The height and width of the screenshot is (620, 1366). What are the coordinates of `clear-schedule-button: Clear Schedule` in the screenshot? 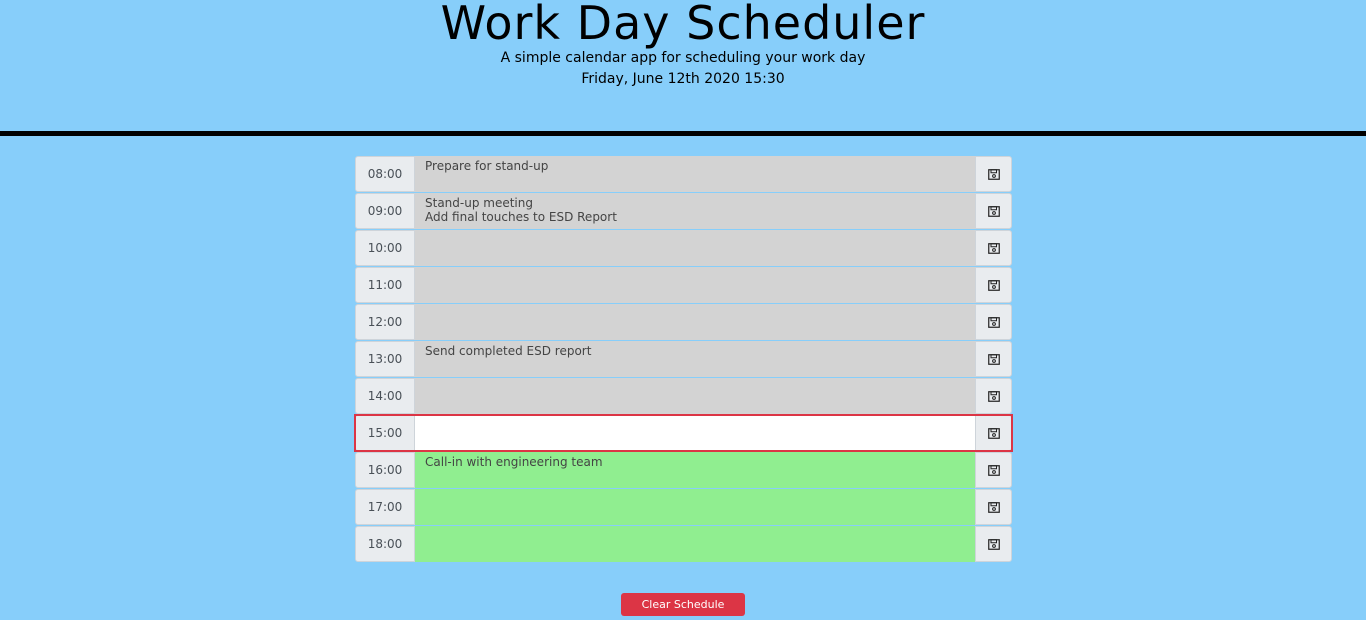 It's located at (683, 604).